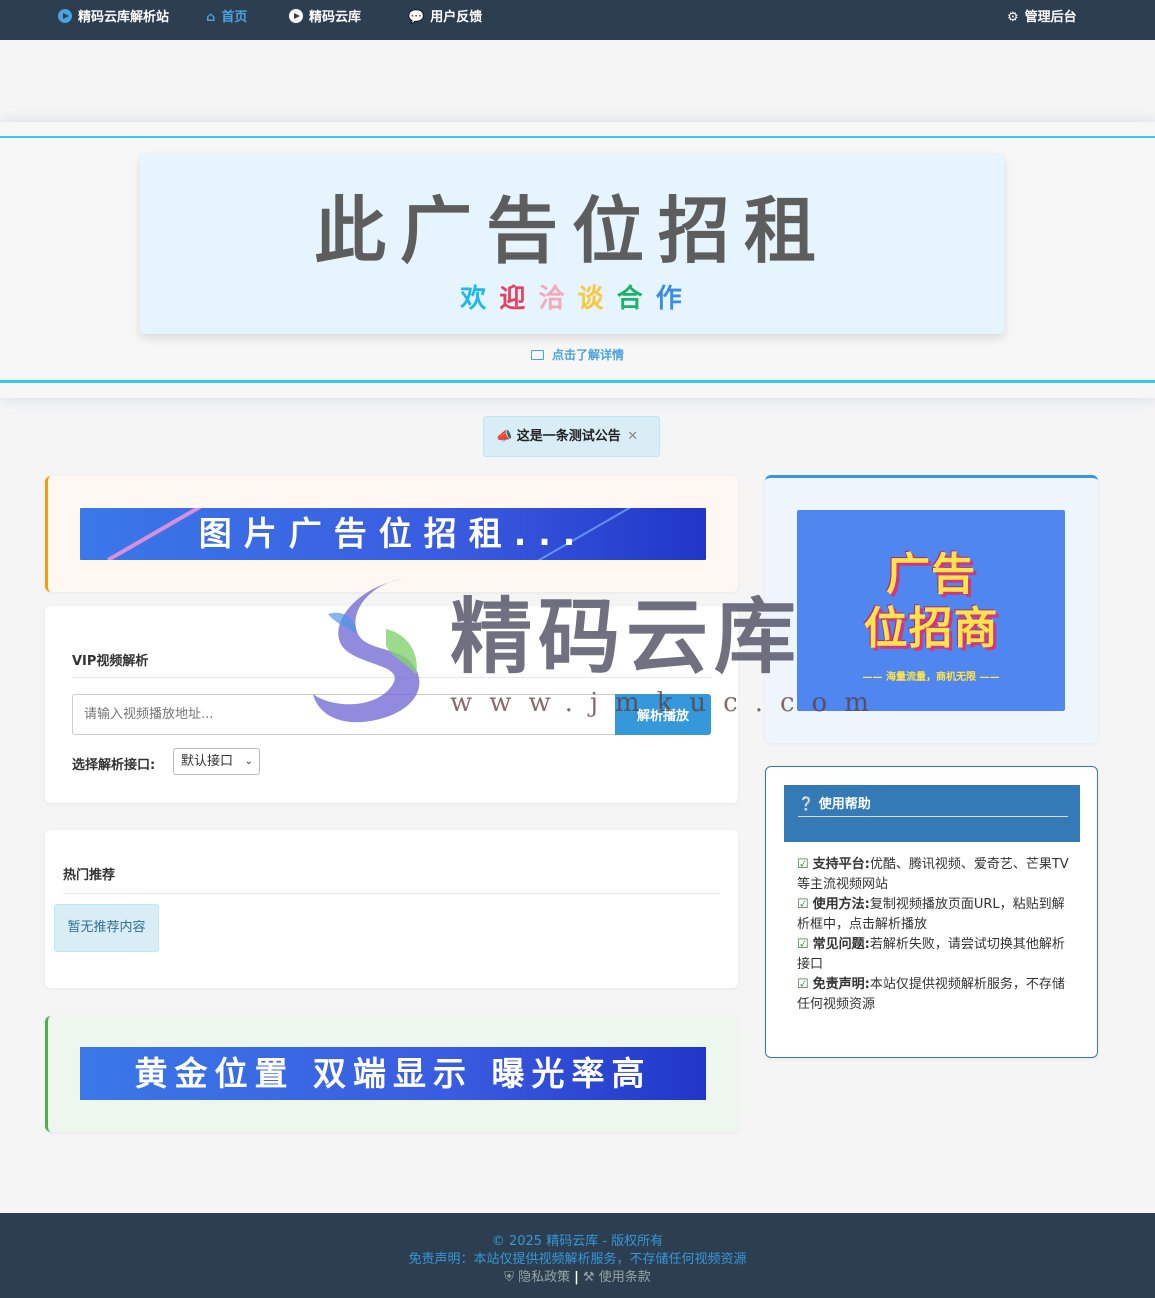  I want to click on nav-brand: 精码云库解析站, so click(113, 20).